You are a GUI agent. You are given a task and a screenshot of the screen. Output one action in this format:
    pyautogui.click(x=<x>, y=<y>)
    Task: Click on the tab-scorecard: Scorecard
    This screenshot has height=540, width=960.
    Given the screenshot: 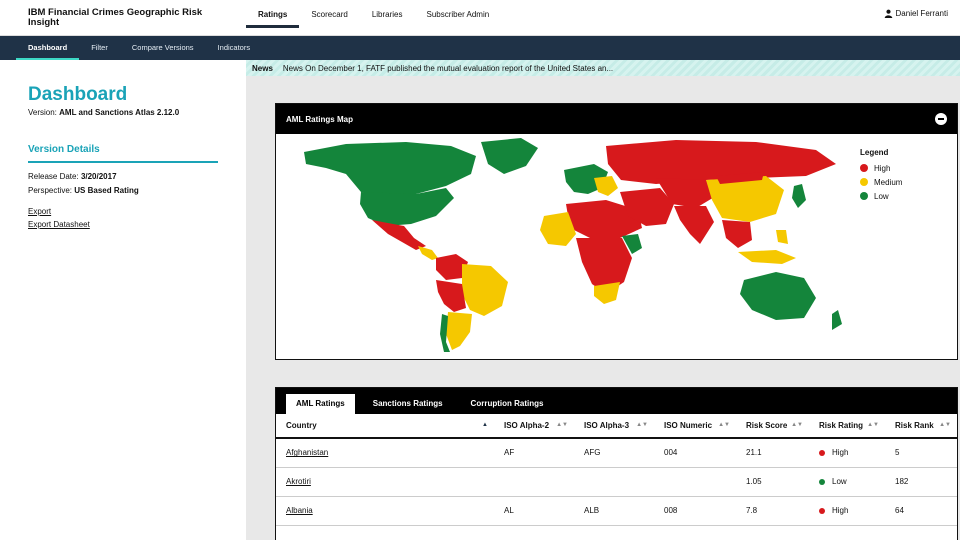 What is the action you would take?
    pyautogui.click(x=329, y=14)
    